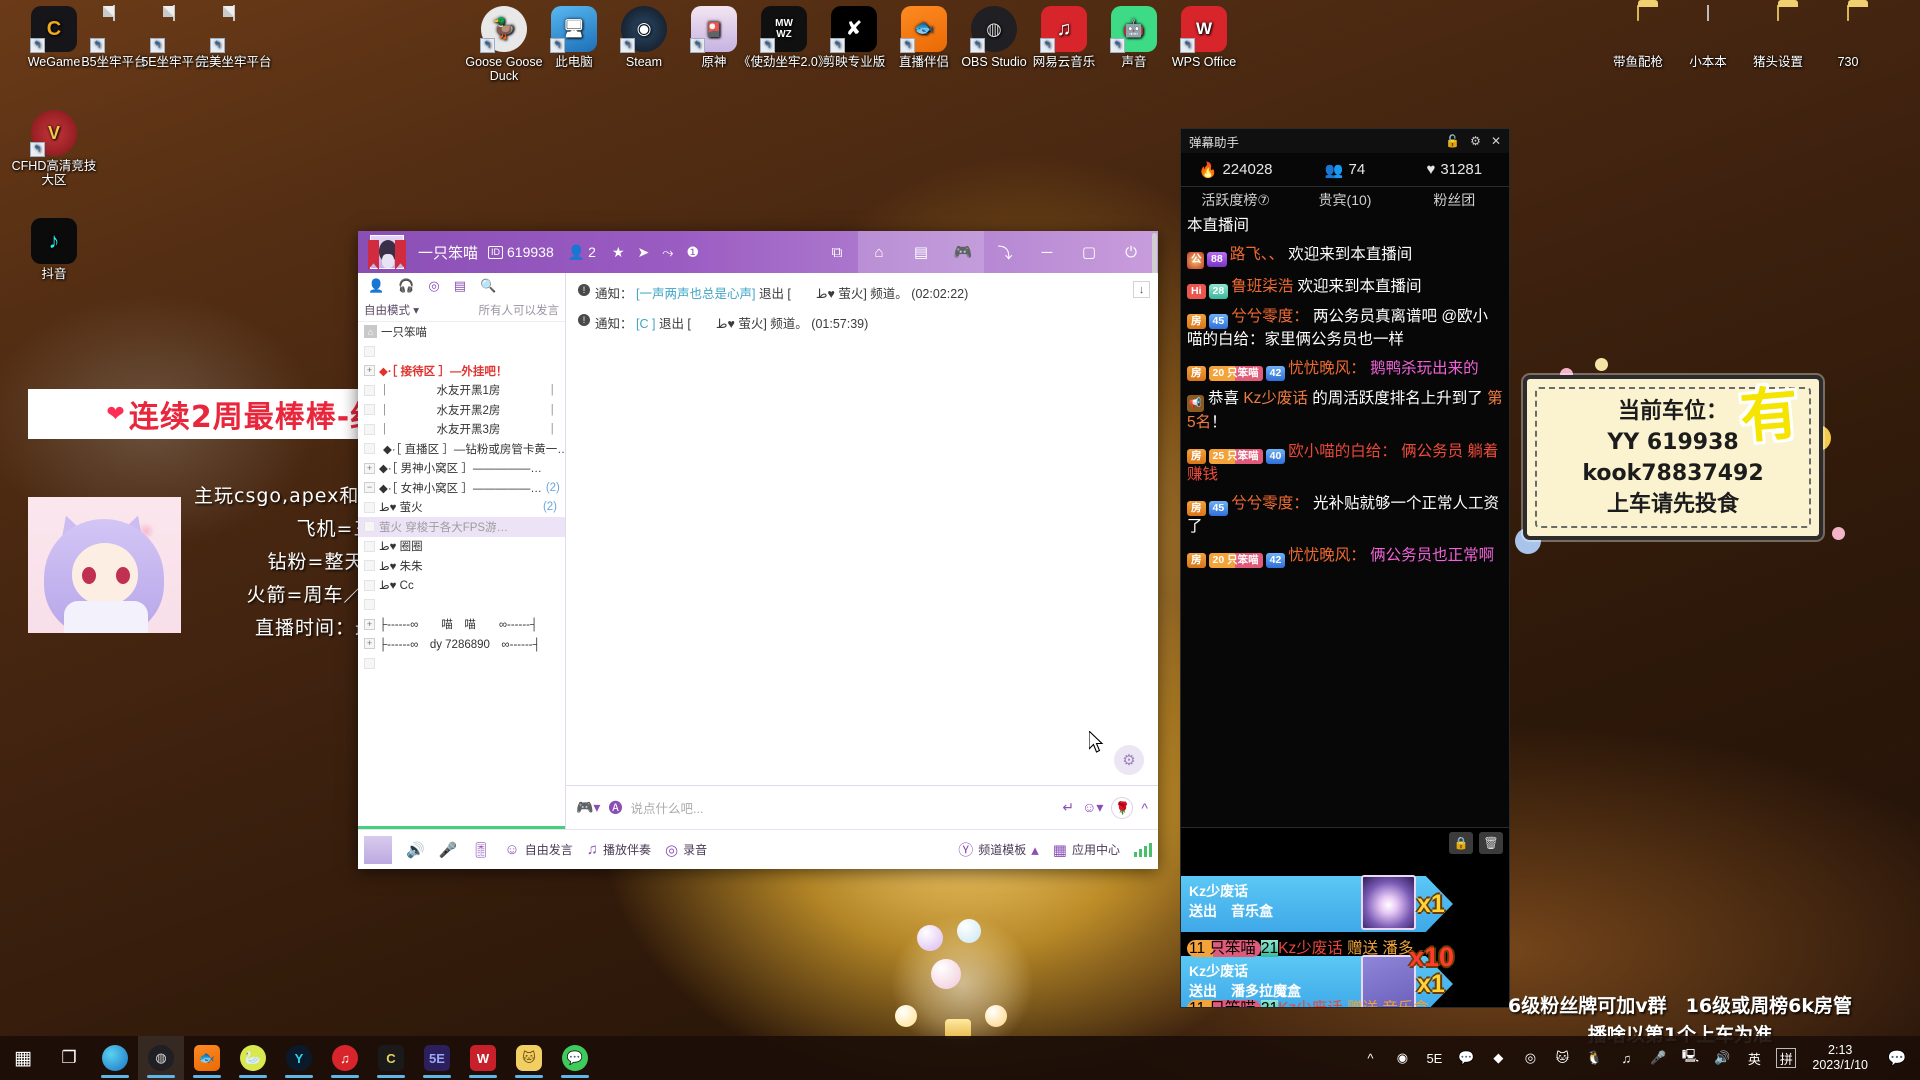  What do you see at coordinates (1129, 760) in the screenshot?
I see `settings-ball-icon: ⚙` at bounding box center [1129, 760].